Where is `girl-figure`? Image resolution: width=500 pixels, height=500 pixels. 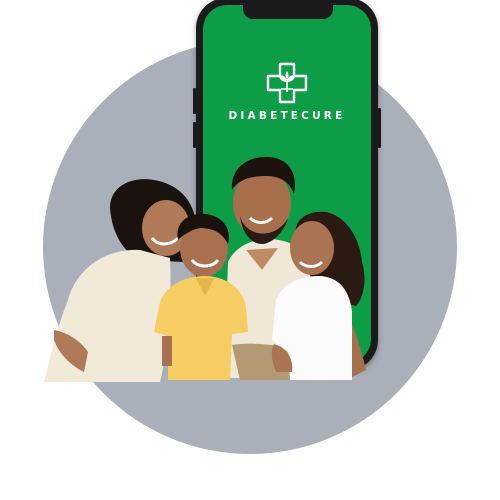
girl-figure is located at coordinates (318, 295).